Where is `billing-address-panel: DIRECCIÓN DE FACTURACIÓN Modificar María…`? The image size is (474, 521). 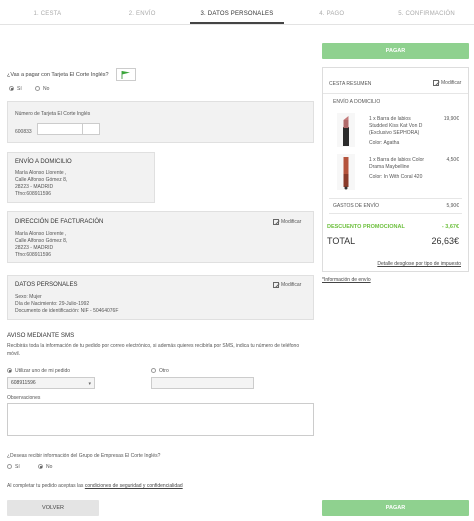
billing-address-panel: DIRECCIÓN DE FACTURACIÓN Modificar María… is located at coordinates (160, 237).